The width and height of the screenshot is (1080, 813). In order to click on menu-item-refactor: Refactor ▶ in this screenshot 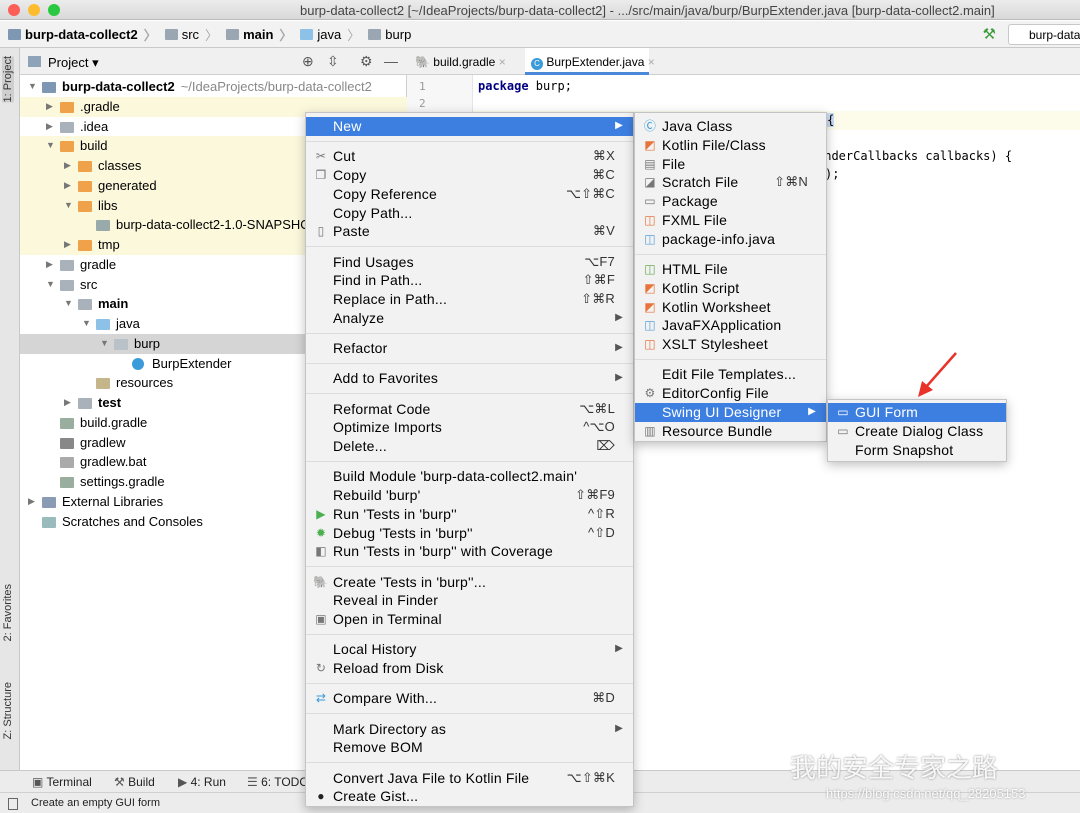, I will do `click(469, 348)`.